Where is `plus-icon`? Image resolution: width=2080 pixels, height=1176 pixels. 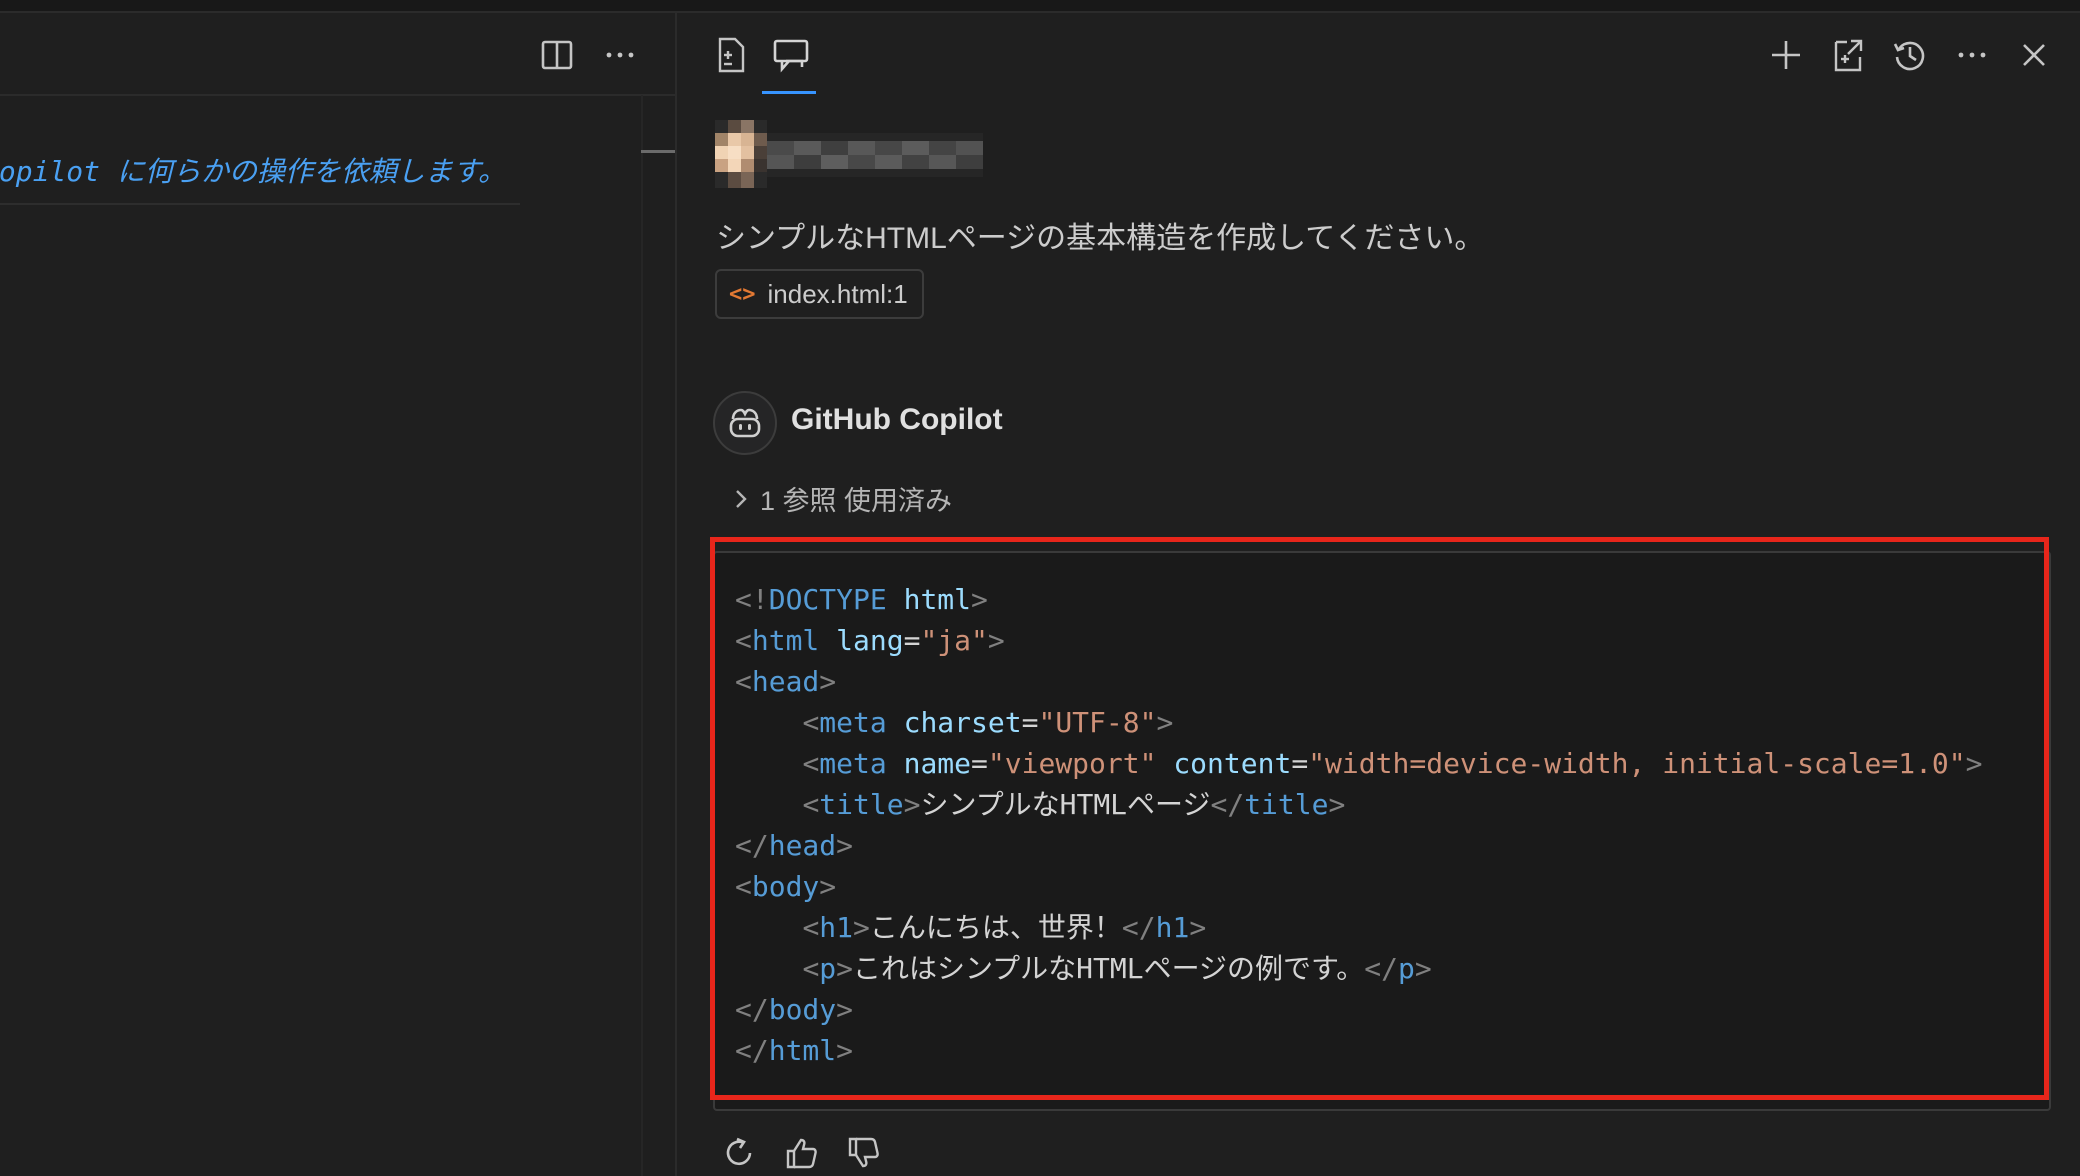 plus-icon is located at coordinates (1786, 55).